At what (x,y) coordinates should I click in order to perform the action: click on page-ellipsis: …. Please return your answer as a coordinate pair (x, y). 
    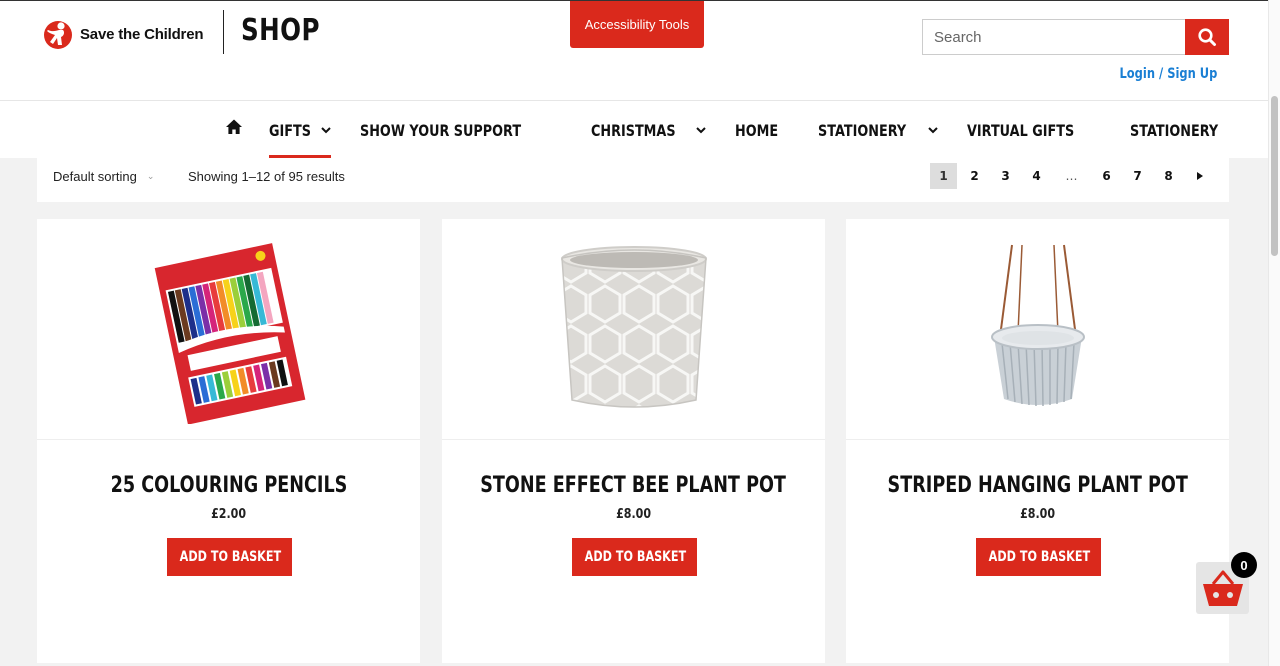
    Looking at the image, I should click on (1071, 176).